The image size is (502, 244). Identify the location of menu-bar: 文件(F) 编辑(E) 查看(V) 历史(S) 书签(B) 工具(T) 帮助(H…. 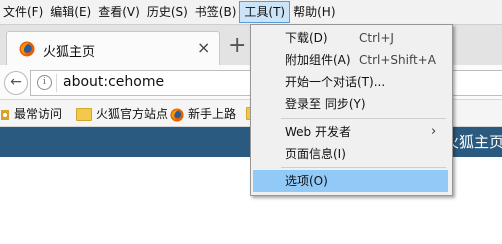
(251, 12).